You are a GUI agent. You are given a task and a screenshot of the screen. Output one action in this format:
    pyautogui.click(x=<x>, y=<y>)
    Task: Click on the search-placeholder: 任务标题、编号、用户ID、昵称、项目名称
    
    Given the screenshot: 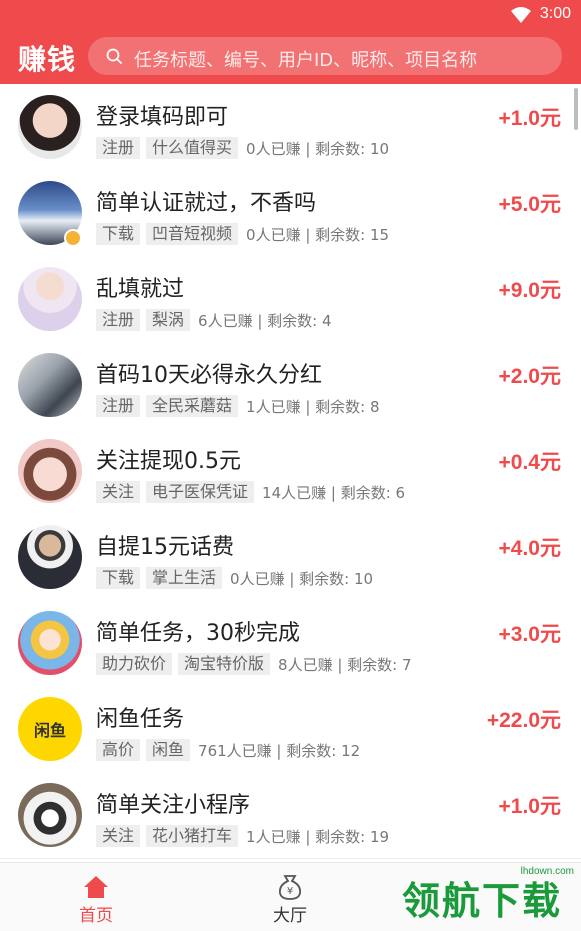 What is the action you would take?
    pyautogui.click(x=306, y=60)
    